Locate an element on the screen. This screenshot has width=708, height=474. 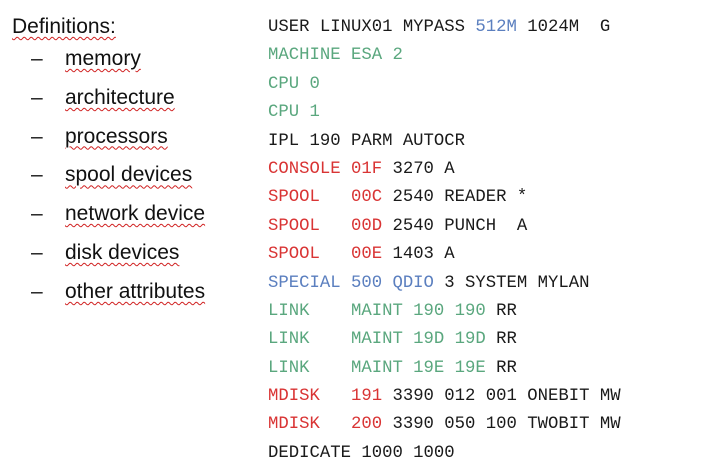
code-token: 3270 A is located at coordinates (418, 169).